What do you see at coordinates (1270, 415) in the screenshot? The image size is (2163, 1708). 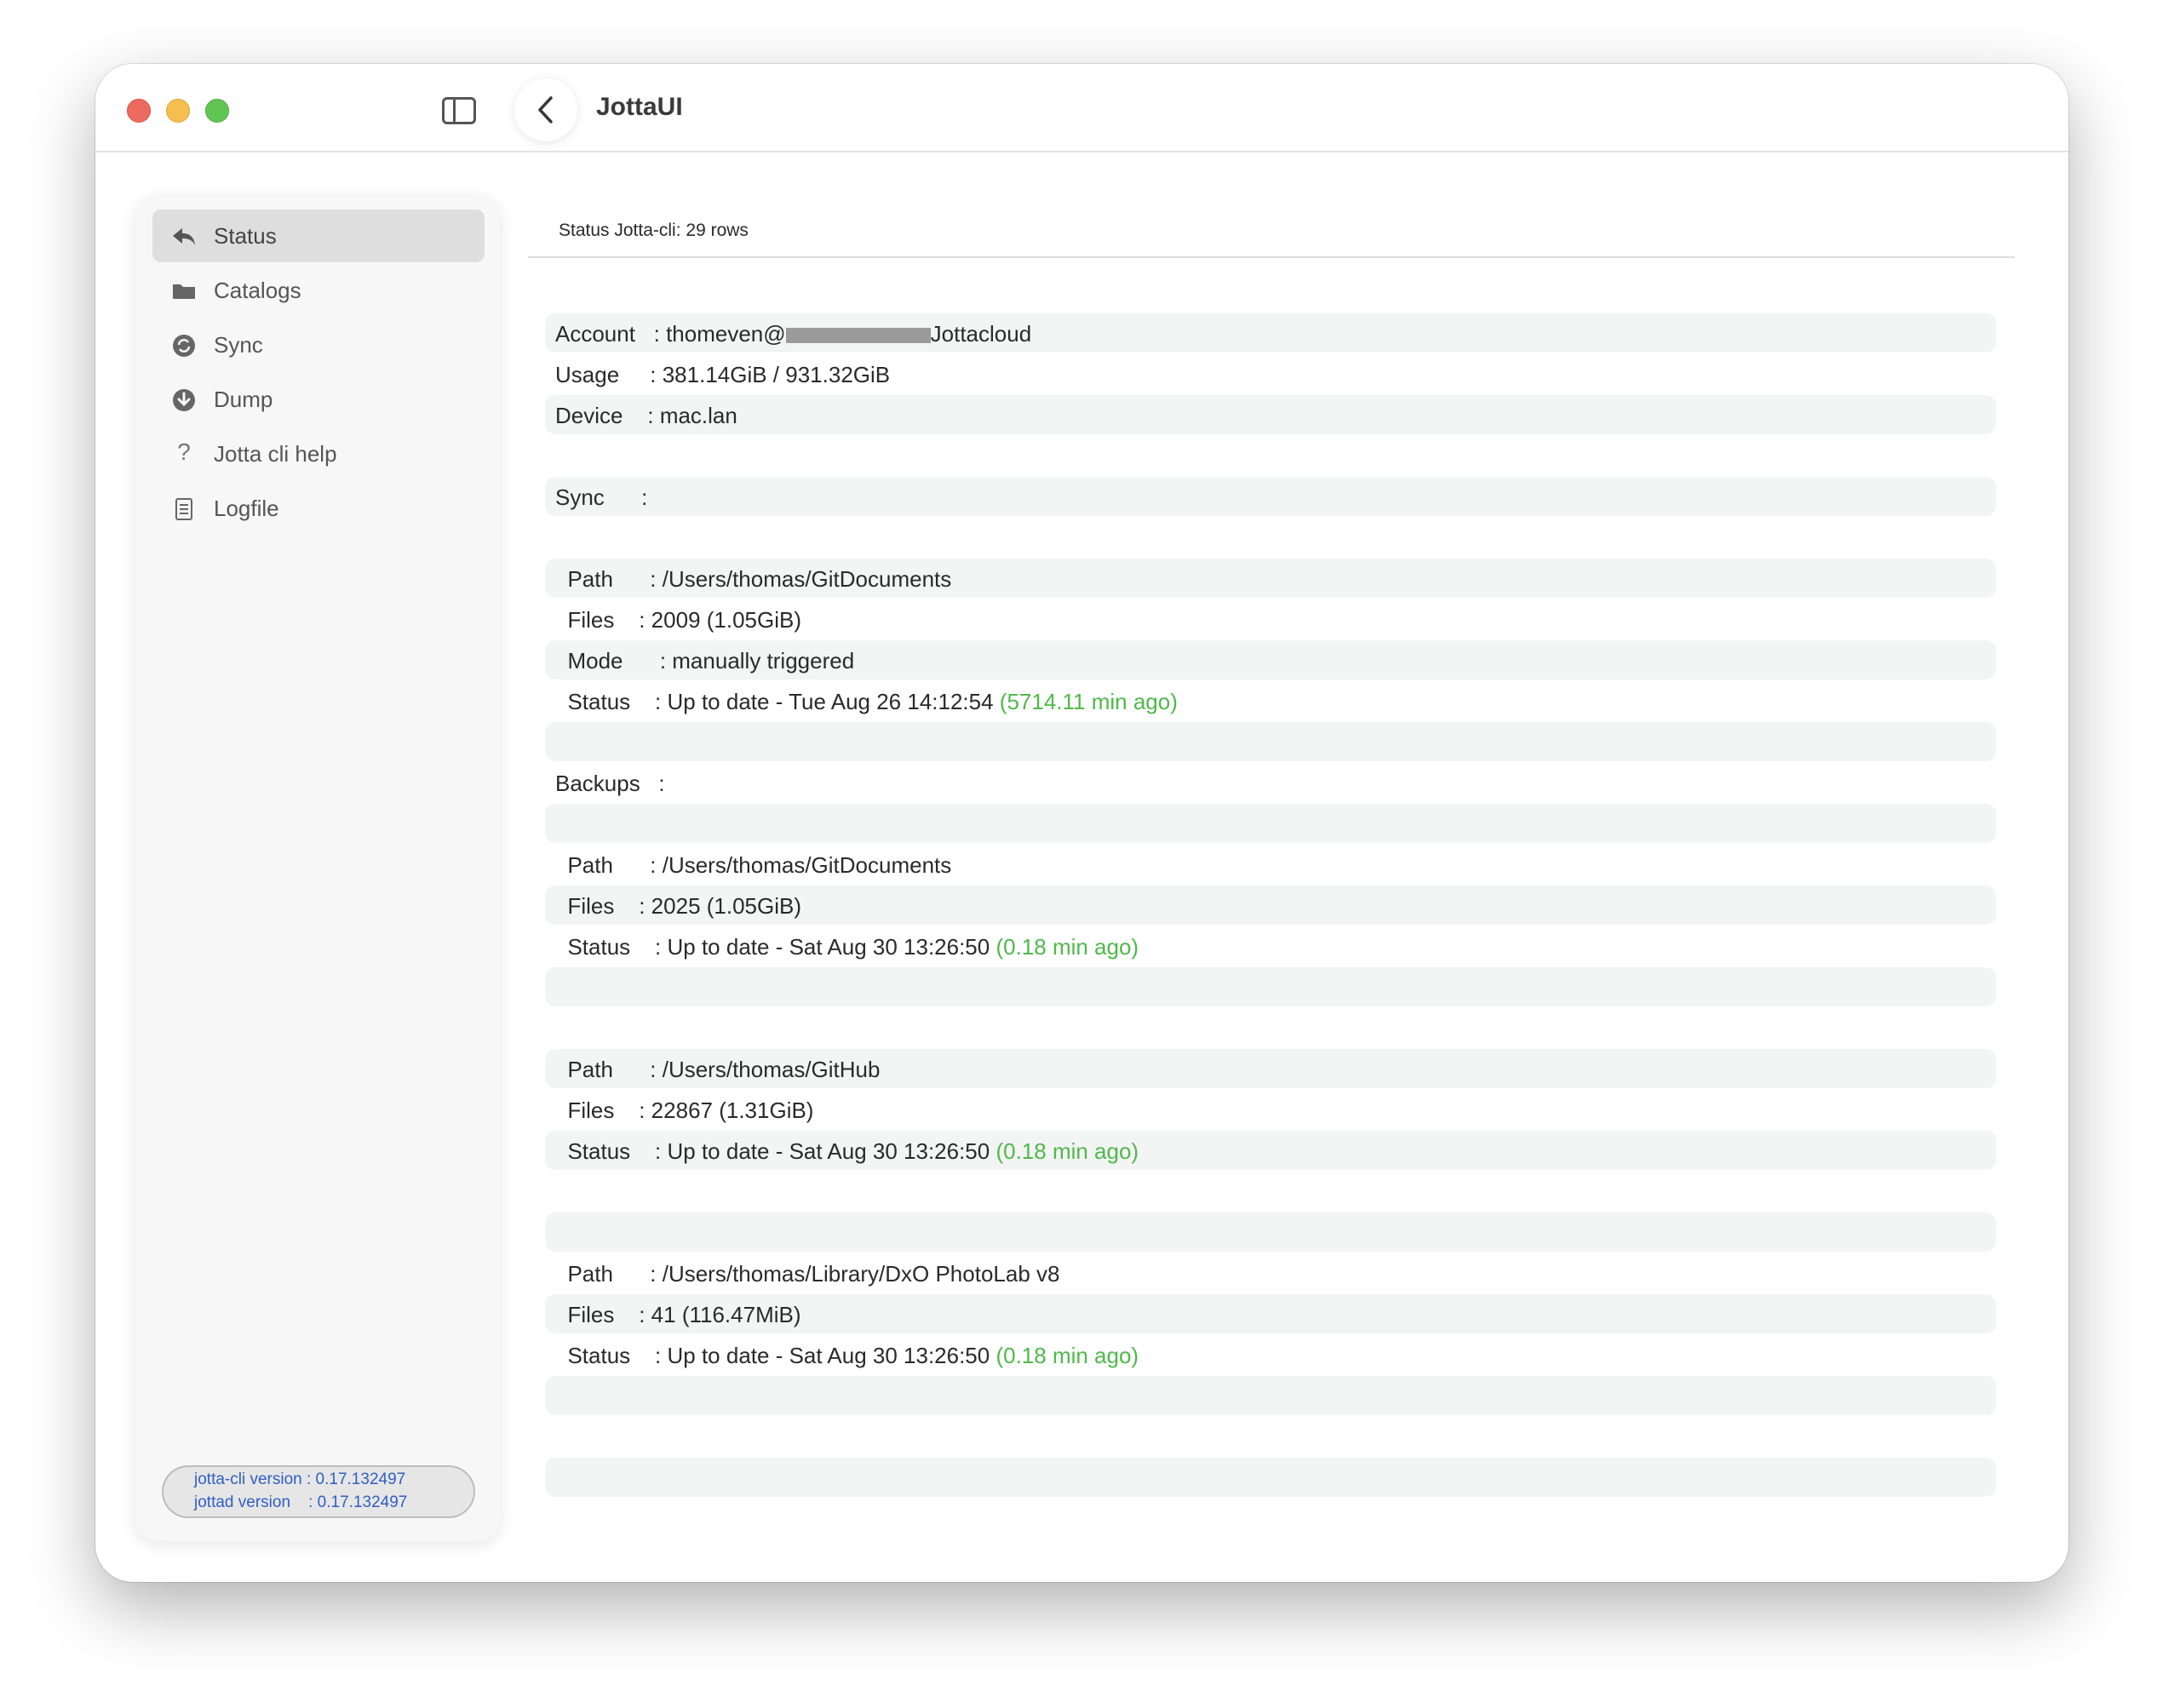 I see `table-row: Device : mac.lan` at bounding box center [1270, 415].